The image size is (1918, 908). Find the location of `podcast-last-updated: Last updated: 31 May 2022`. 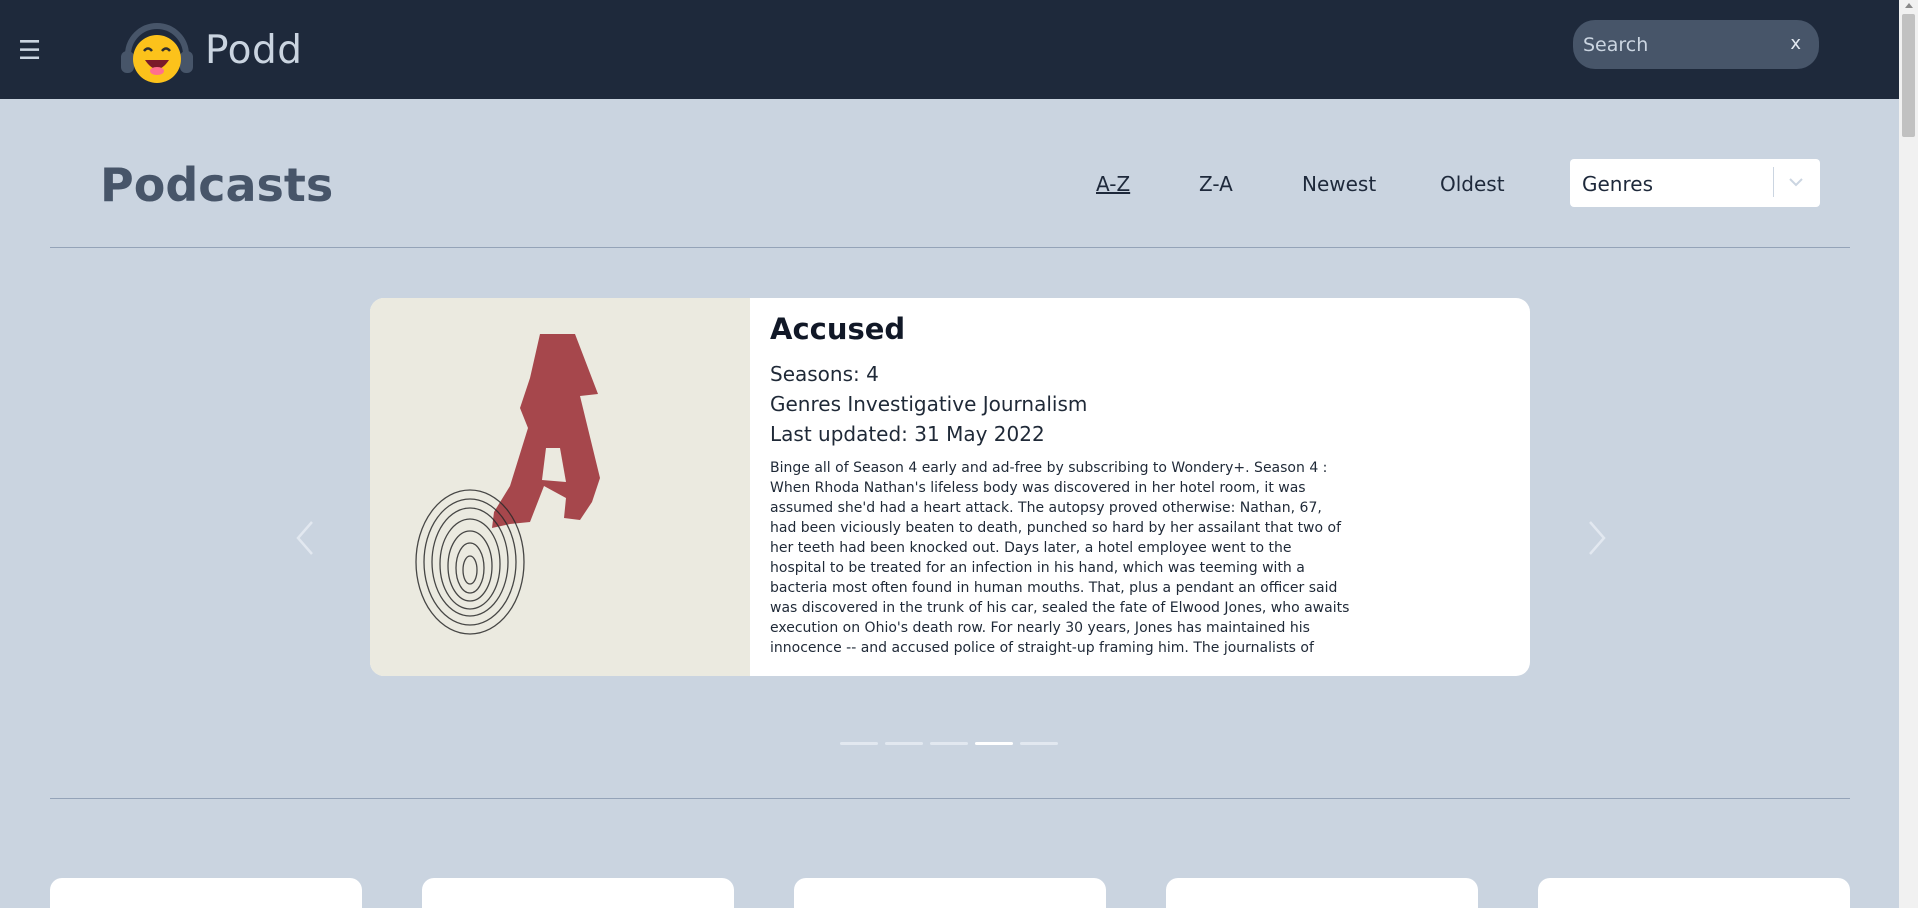

podcast-last-updated: Last updated: 31 May 2022 is located at coordinates (907, 434).